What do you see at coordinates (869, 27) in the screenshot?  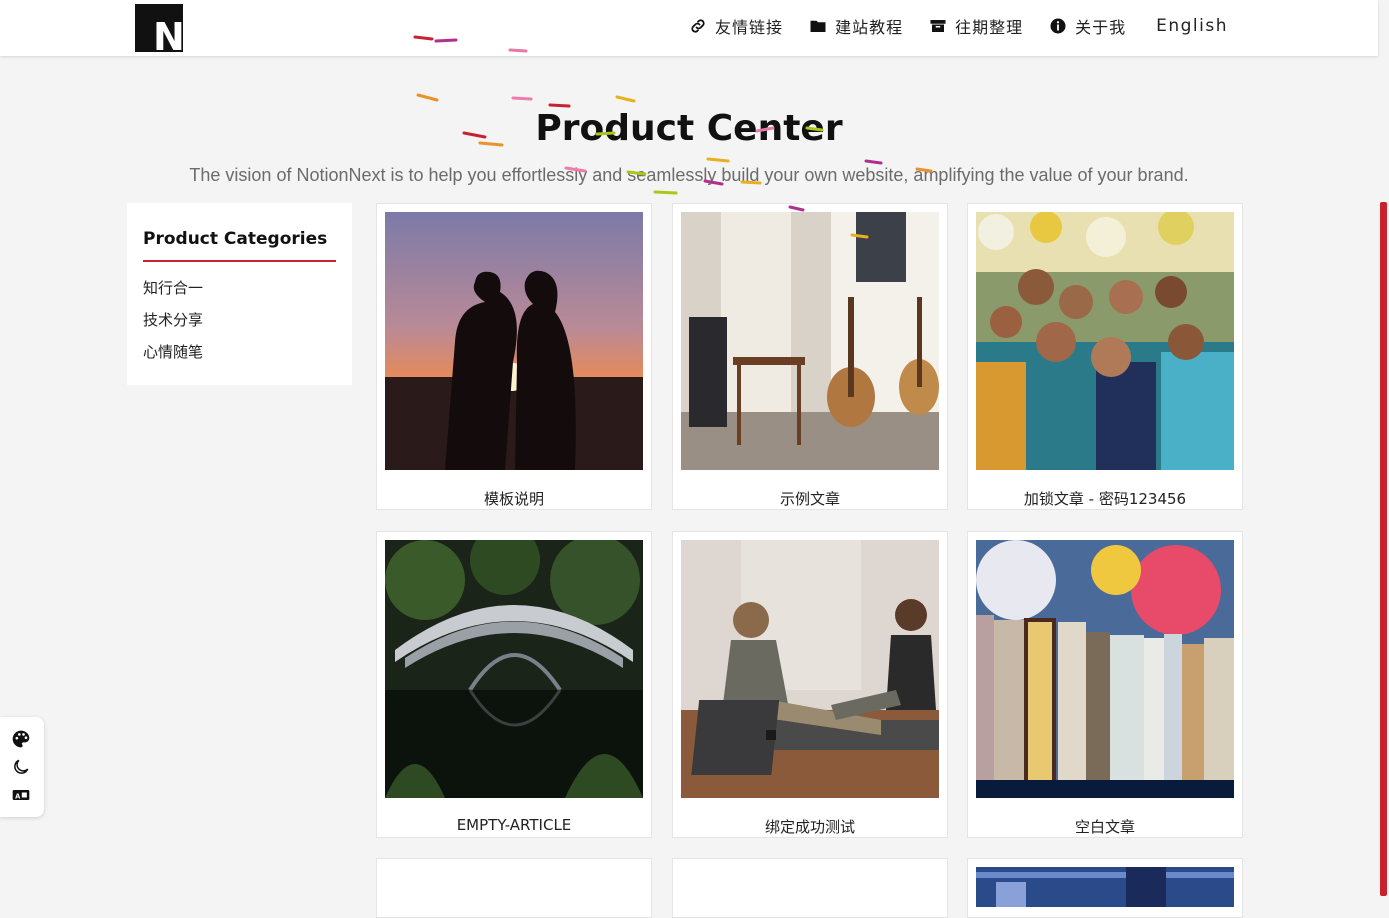 I see `nav-label: 建站教程` at bounding box center [869, 27].